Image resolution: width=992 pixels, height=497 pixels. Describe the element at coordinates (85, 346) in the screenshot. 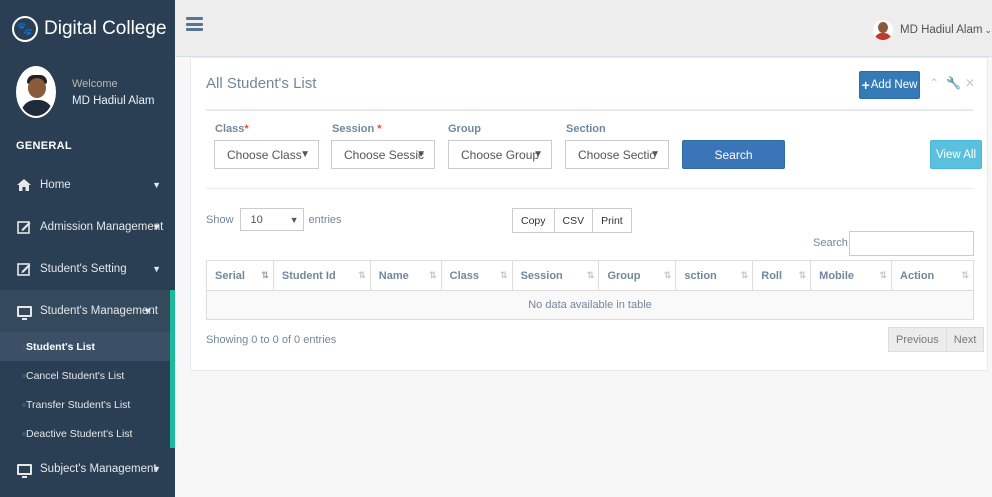

I see `sidebar-subitem-students-list: Student's List` at that location.